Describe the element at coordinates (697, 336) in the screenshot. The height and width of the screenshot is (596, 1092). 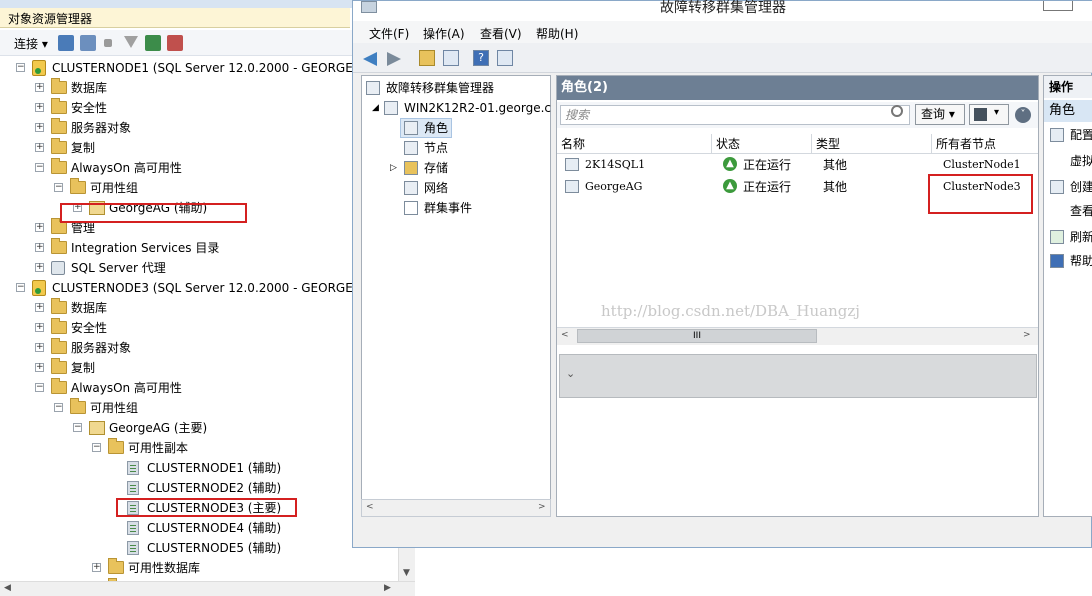
I see `scroll-thumb: III` at that location.